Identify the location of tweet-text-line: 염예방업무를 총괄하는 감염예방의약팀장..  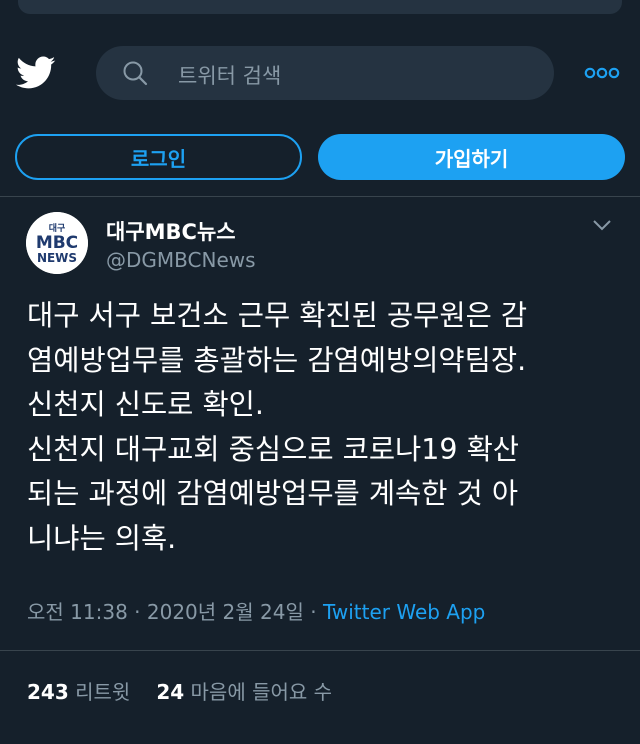
(277, 360).